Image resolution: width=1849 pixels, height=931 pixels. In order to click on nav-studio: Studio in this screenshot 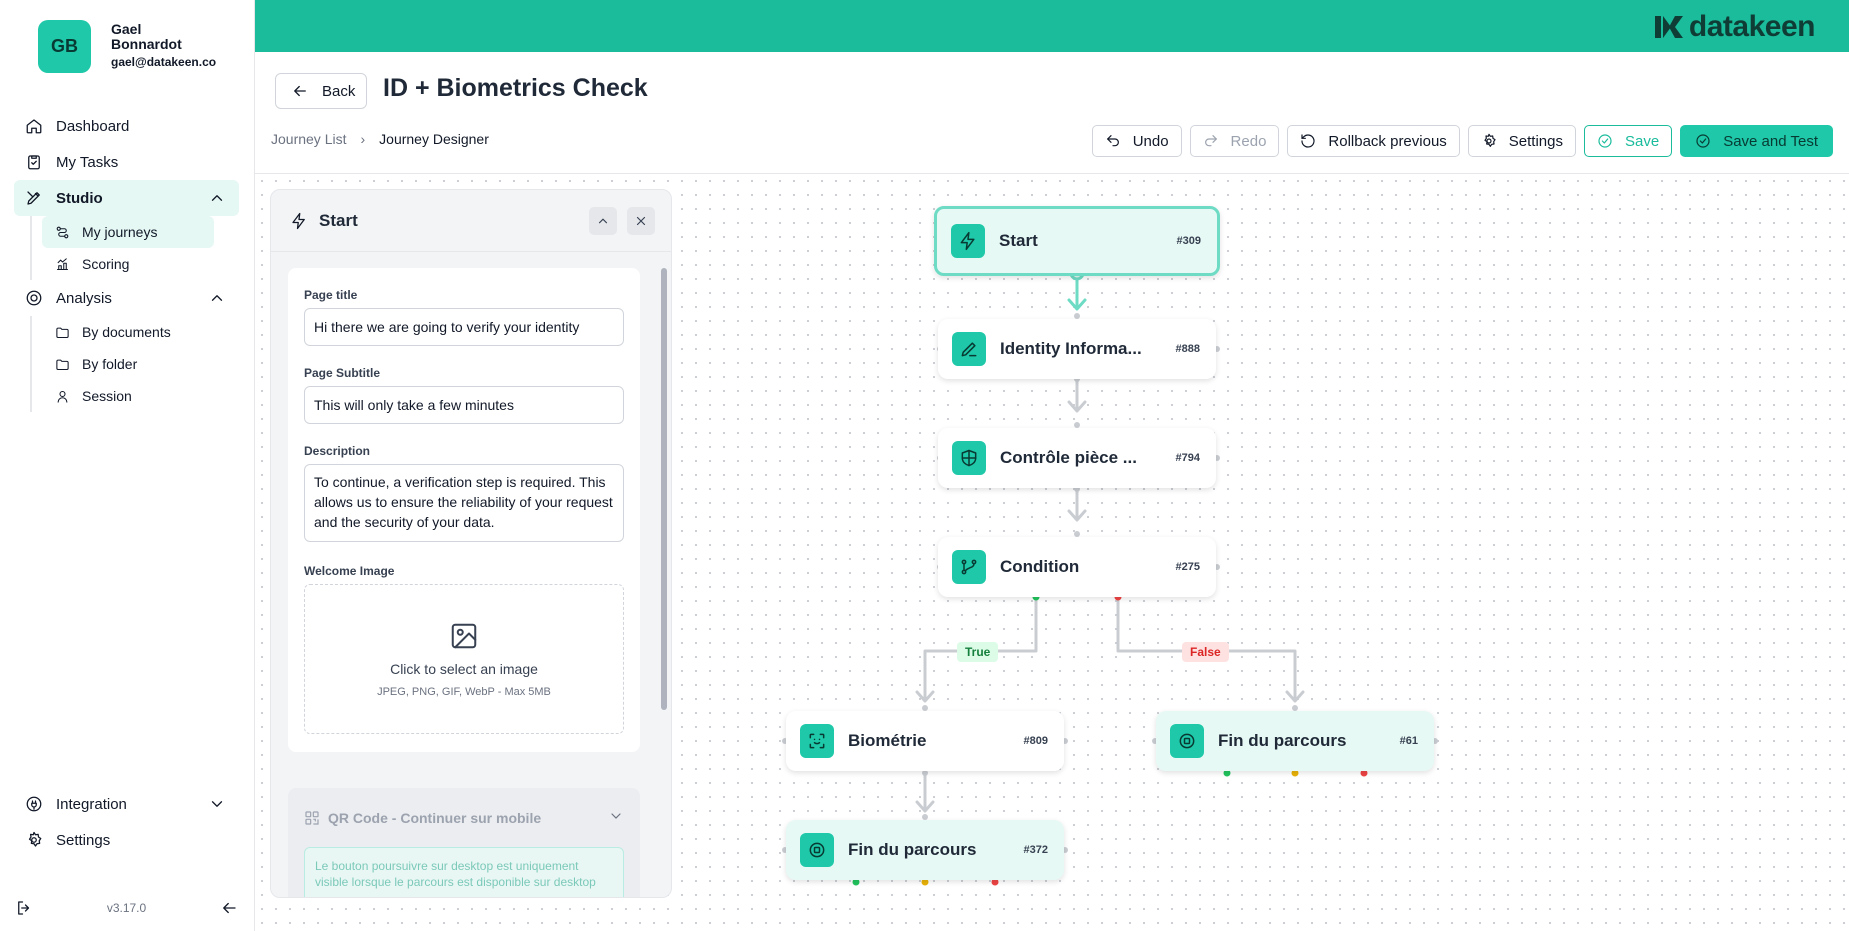, I will do `click(126, 198)`.